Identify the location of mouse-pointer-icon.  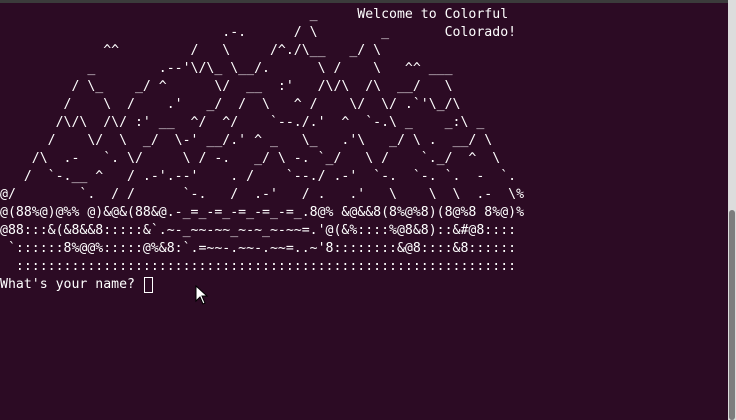
(202, 295).